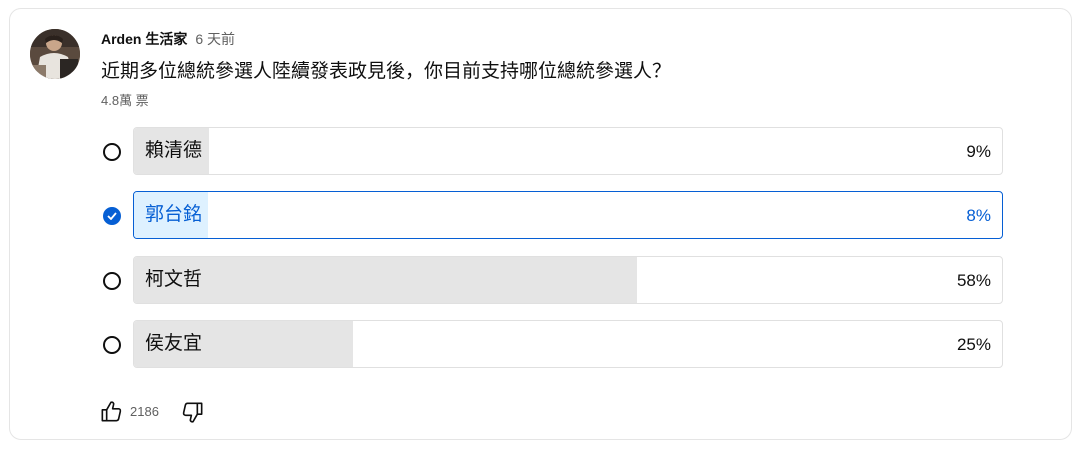 The height and width of the screenshot is (449, 1083). I want to click on poll-option: 侯友宜 25%, so click(552, 345).